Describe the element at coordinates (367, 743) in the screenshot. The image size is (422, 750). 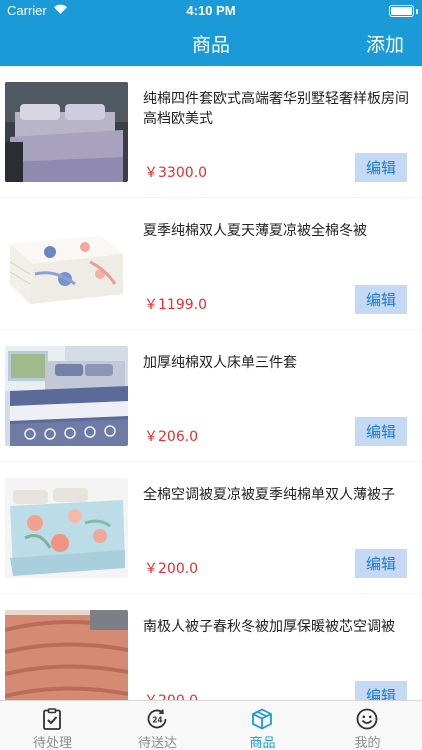
I see `tab-label: 我的` at that location.